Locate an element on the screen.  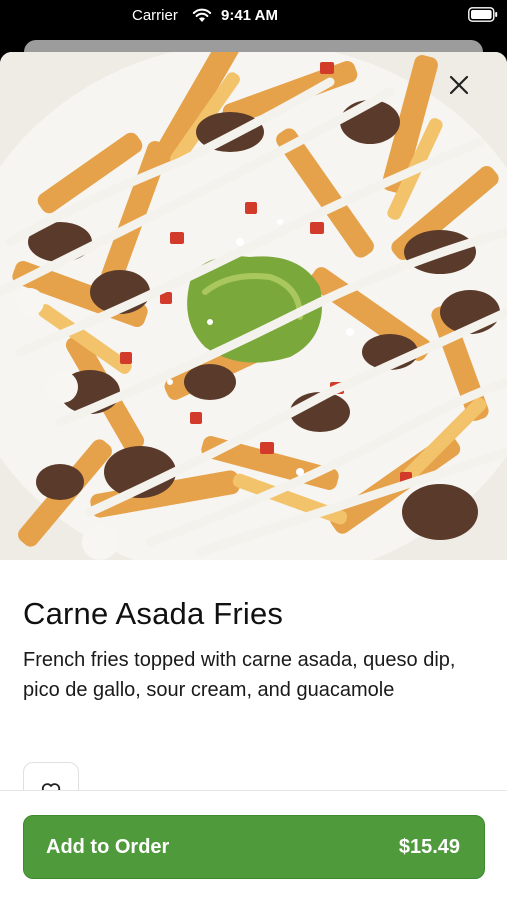
close-button is located at coordinates (468, 94).